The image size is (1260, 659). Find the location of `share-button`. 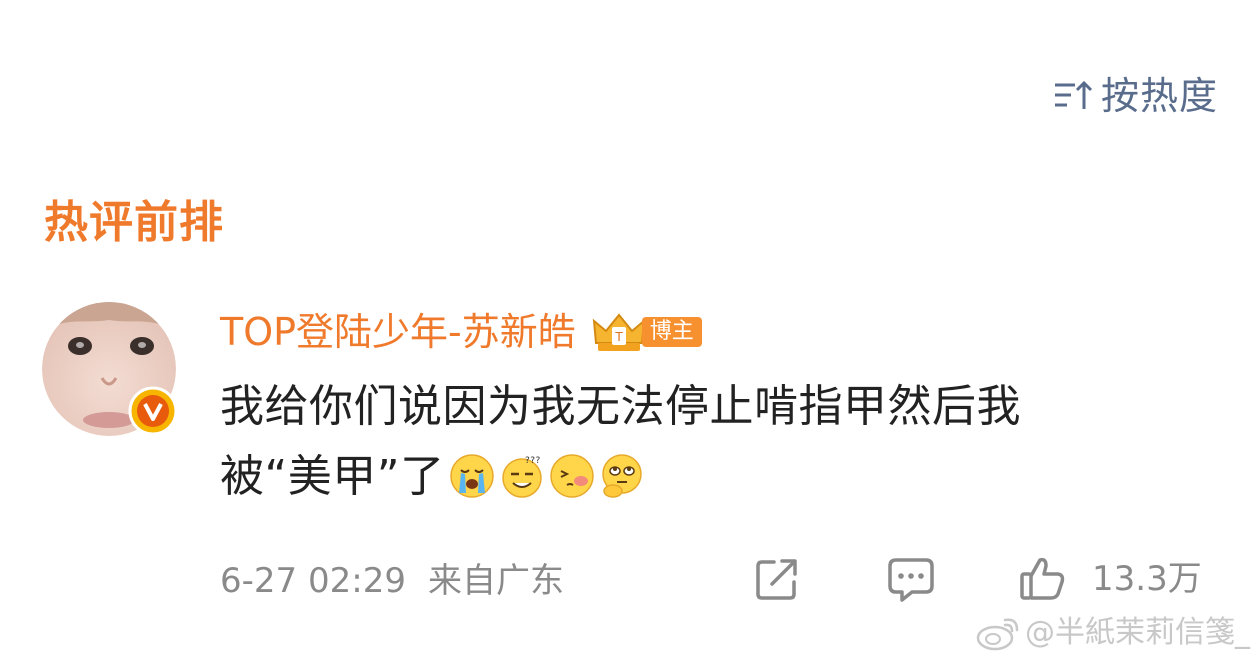

share-button is located at coordinates (777, 579).